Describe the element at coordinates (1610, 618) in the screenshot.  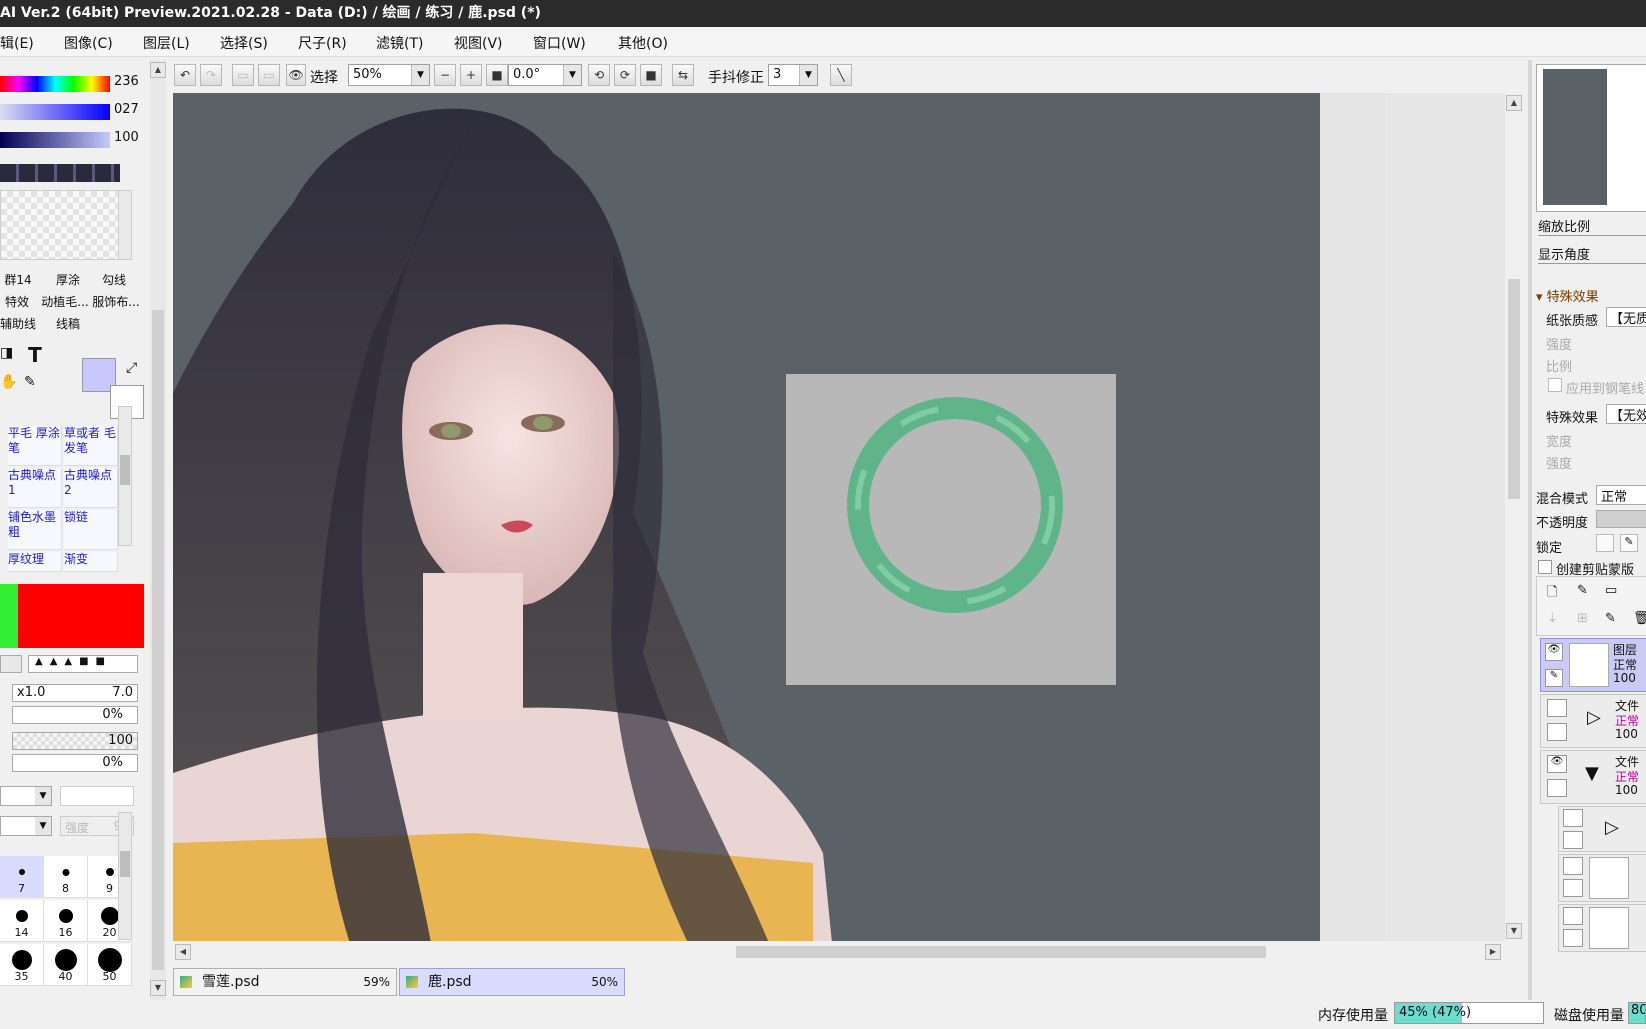
I see `clear-layer-icon: ✎` at that location.